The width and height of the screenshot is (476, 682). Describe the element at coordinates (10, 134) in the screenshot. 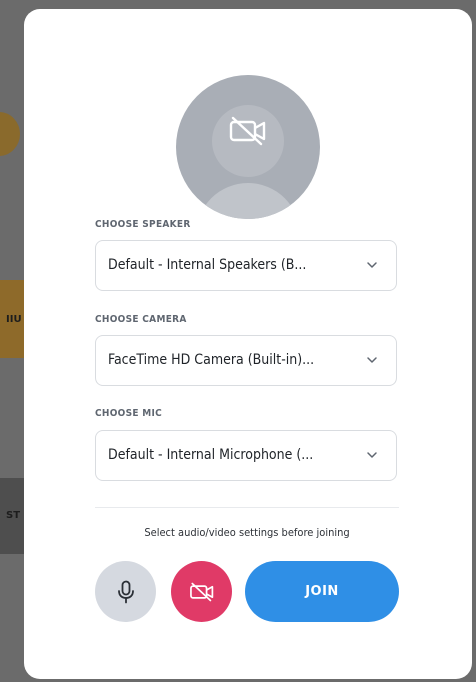

I see `background-avatar` at that location.